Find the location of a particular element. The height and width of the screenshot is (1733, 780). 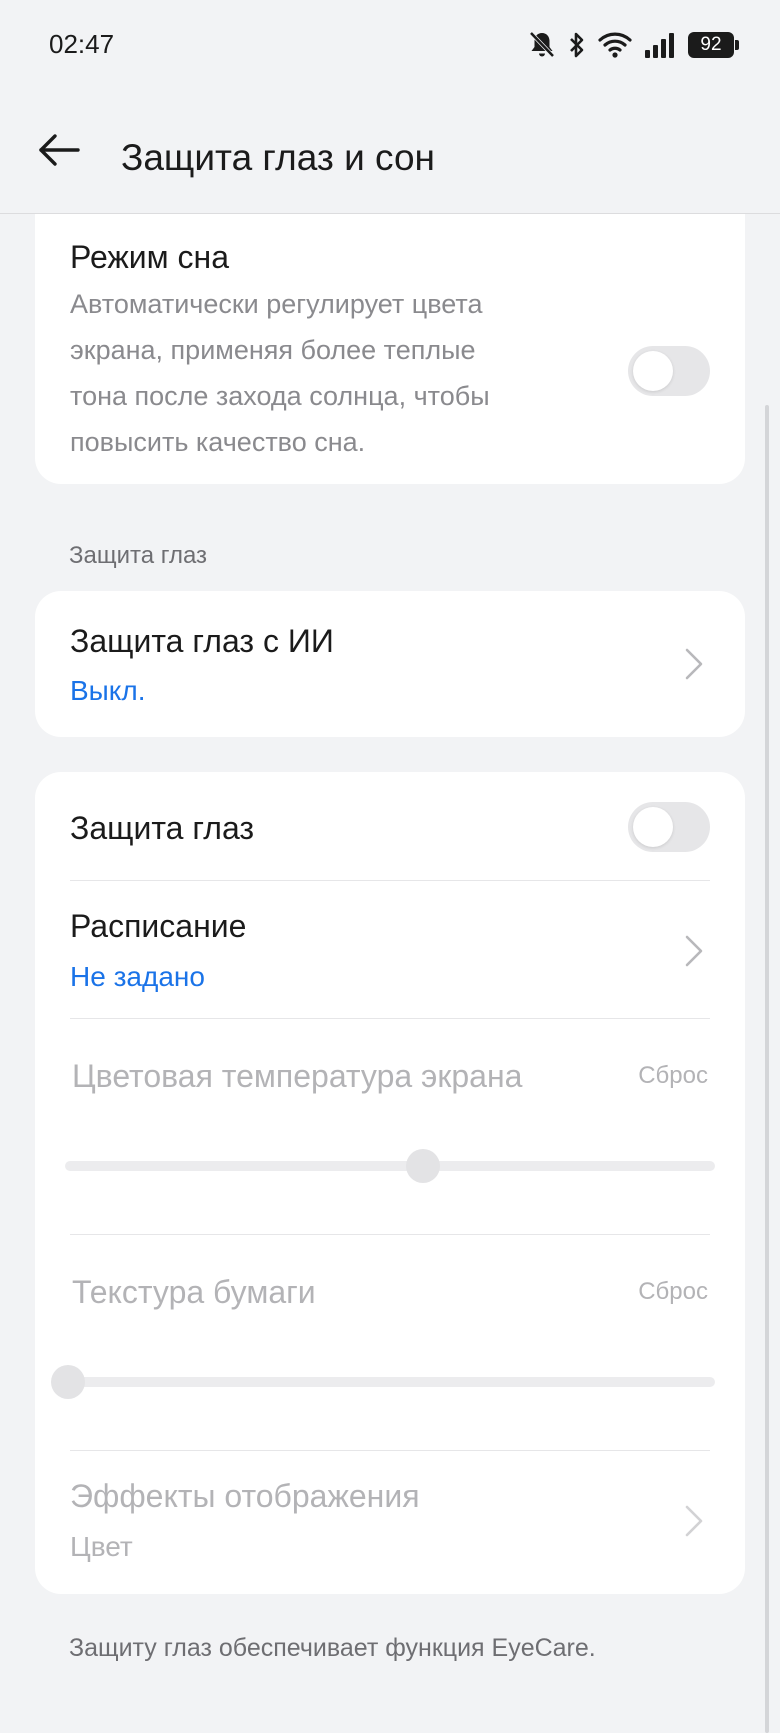

schedule-value: Не задано is located at coordinates (137, 976).